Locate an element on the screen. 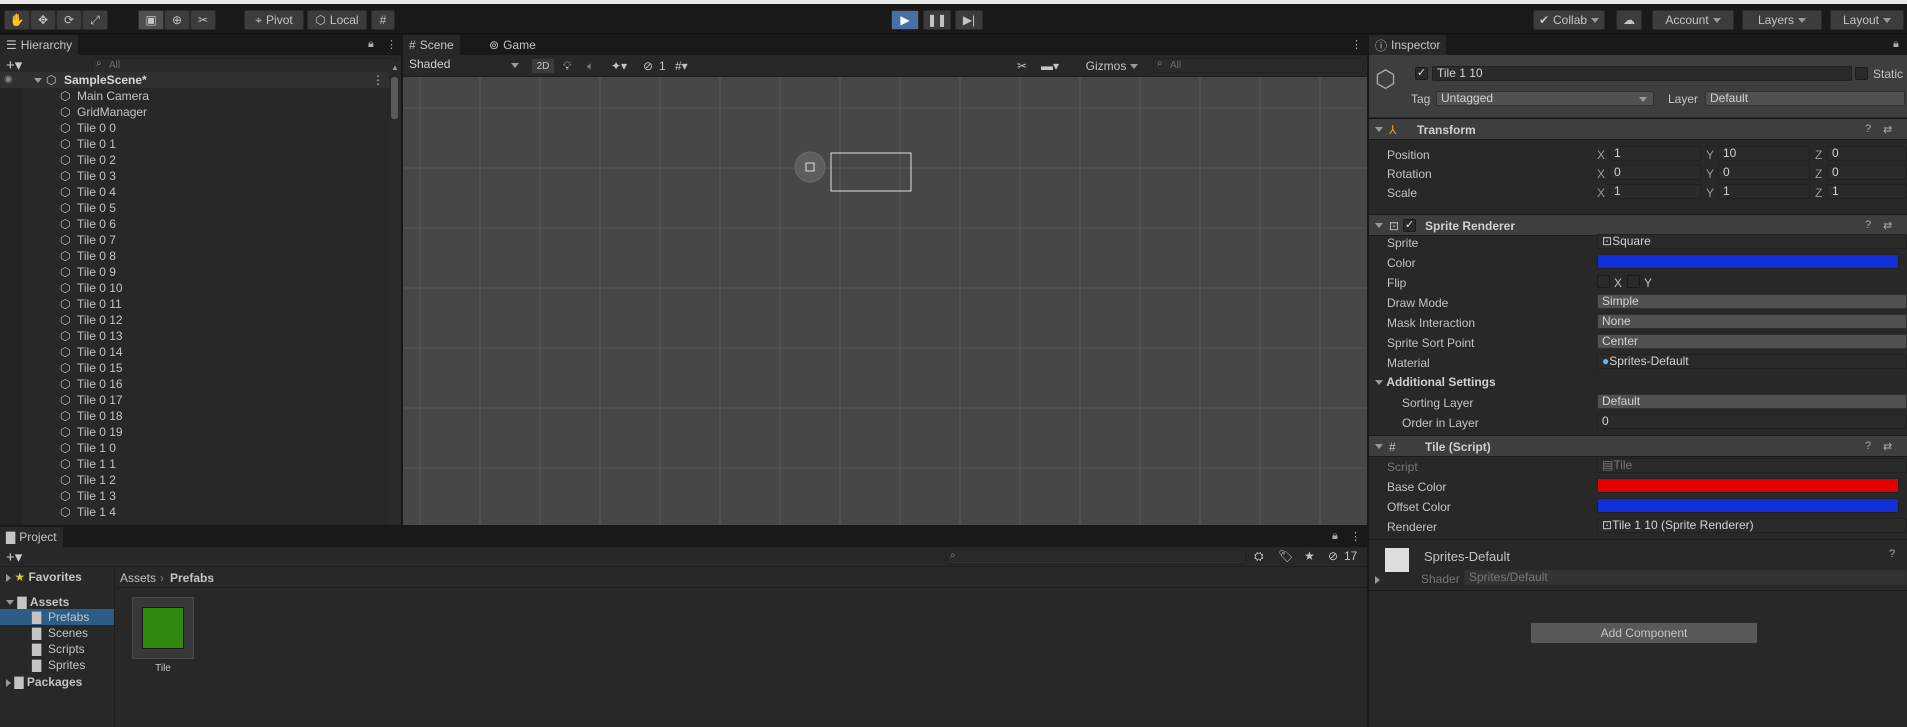 This screenshot has width=1907, height=727. effects-icon: ✦▾ is located at coordinates (619, 66).